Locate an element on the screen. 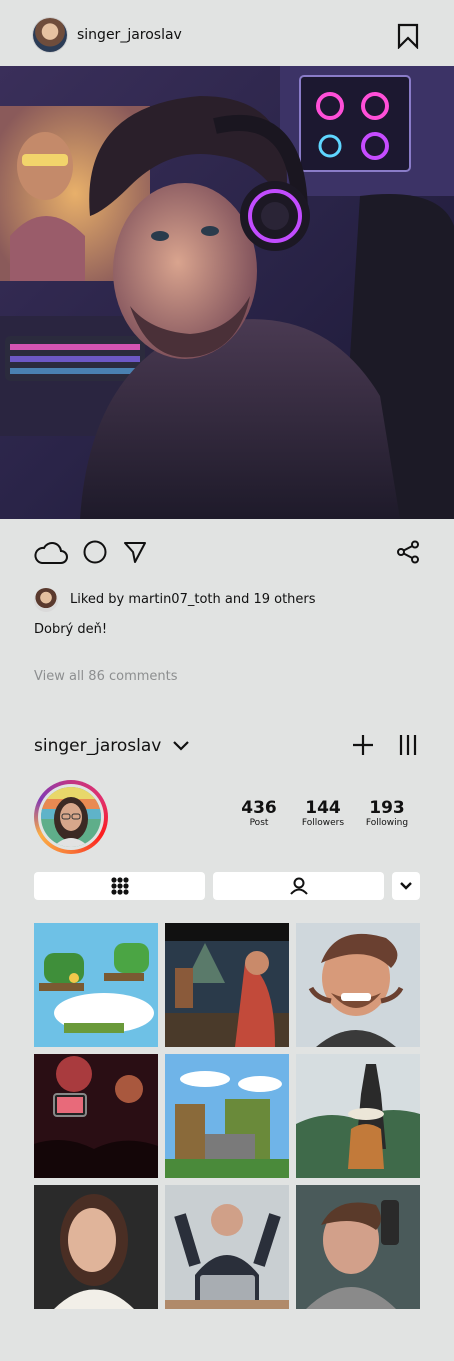 The height and width of the screenshot is (1361, 454). tab-tagged is located at coordinates (298, 886).